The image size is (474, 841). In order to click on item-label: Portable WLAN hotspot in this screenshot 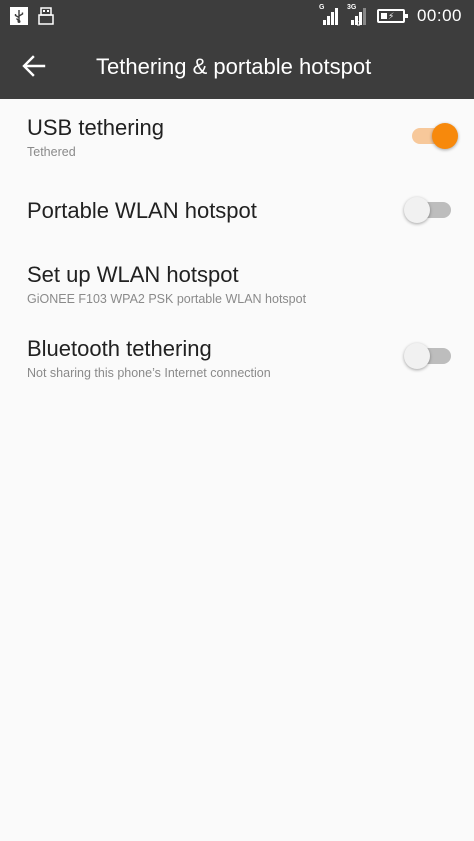, I will do `click(142, 210)`.